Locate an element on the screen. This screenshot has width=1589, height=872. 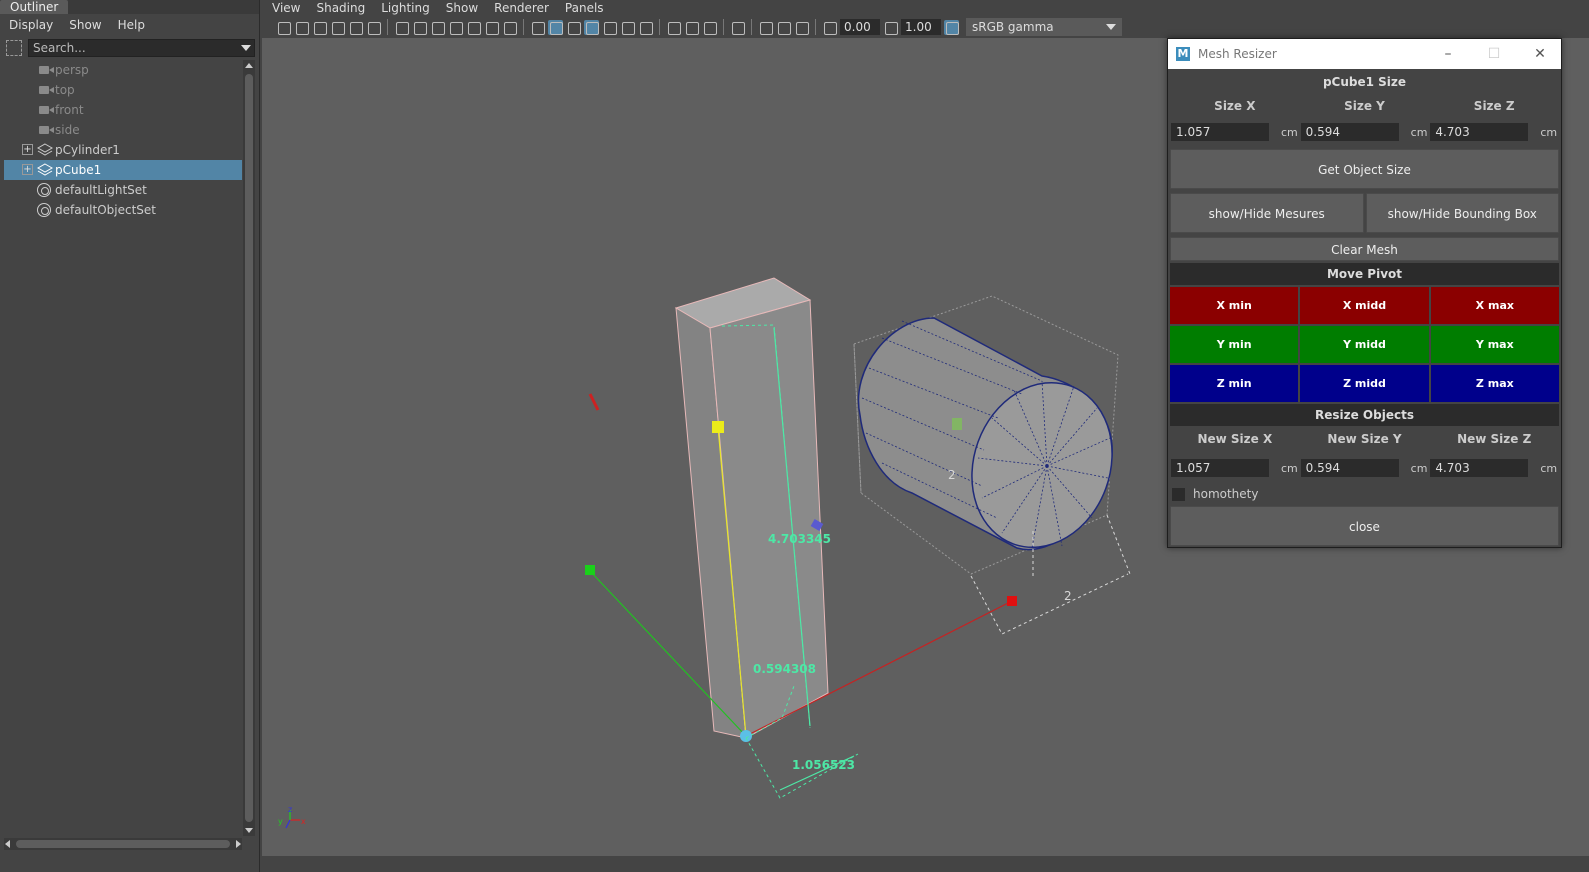
2d-pan-zoom-icon is located at coordinates (355, 27).